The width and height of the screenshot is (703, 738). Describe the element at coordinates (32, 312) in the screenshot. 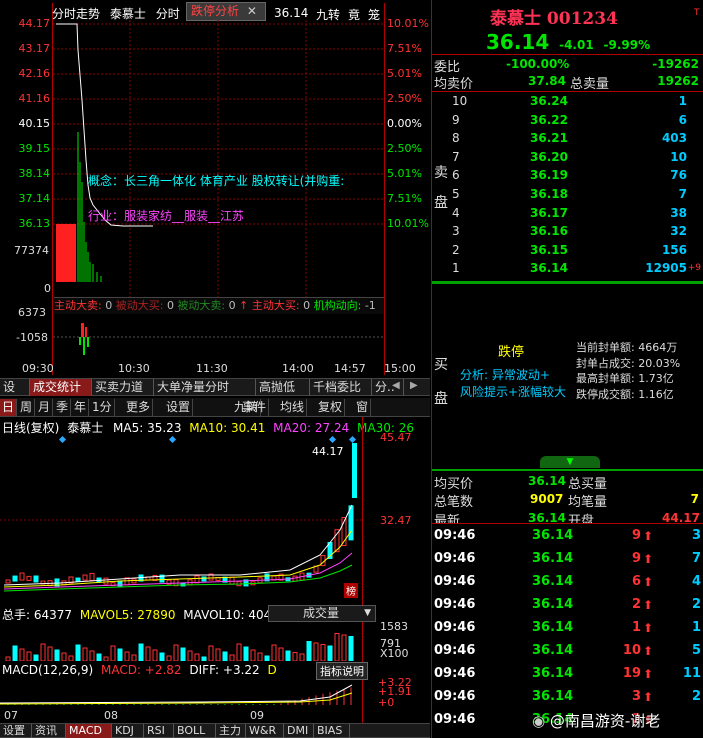

I see `flow-tick: 6373` at that location.